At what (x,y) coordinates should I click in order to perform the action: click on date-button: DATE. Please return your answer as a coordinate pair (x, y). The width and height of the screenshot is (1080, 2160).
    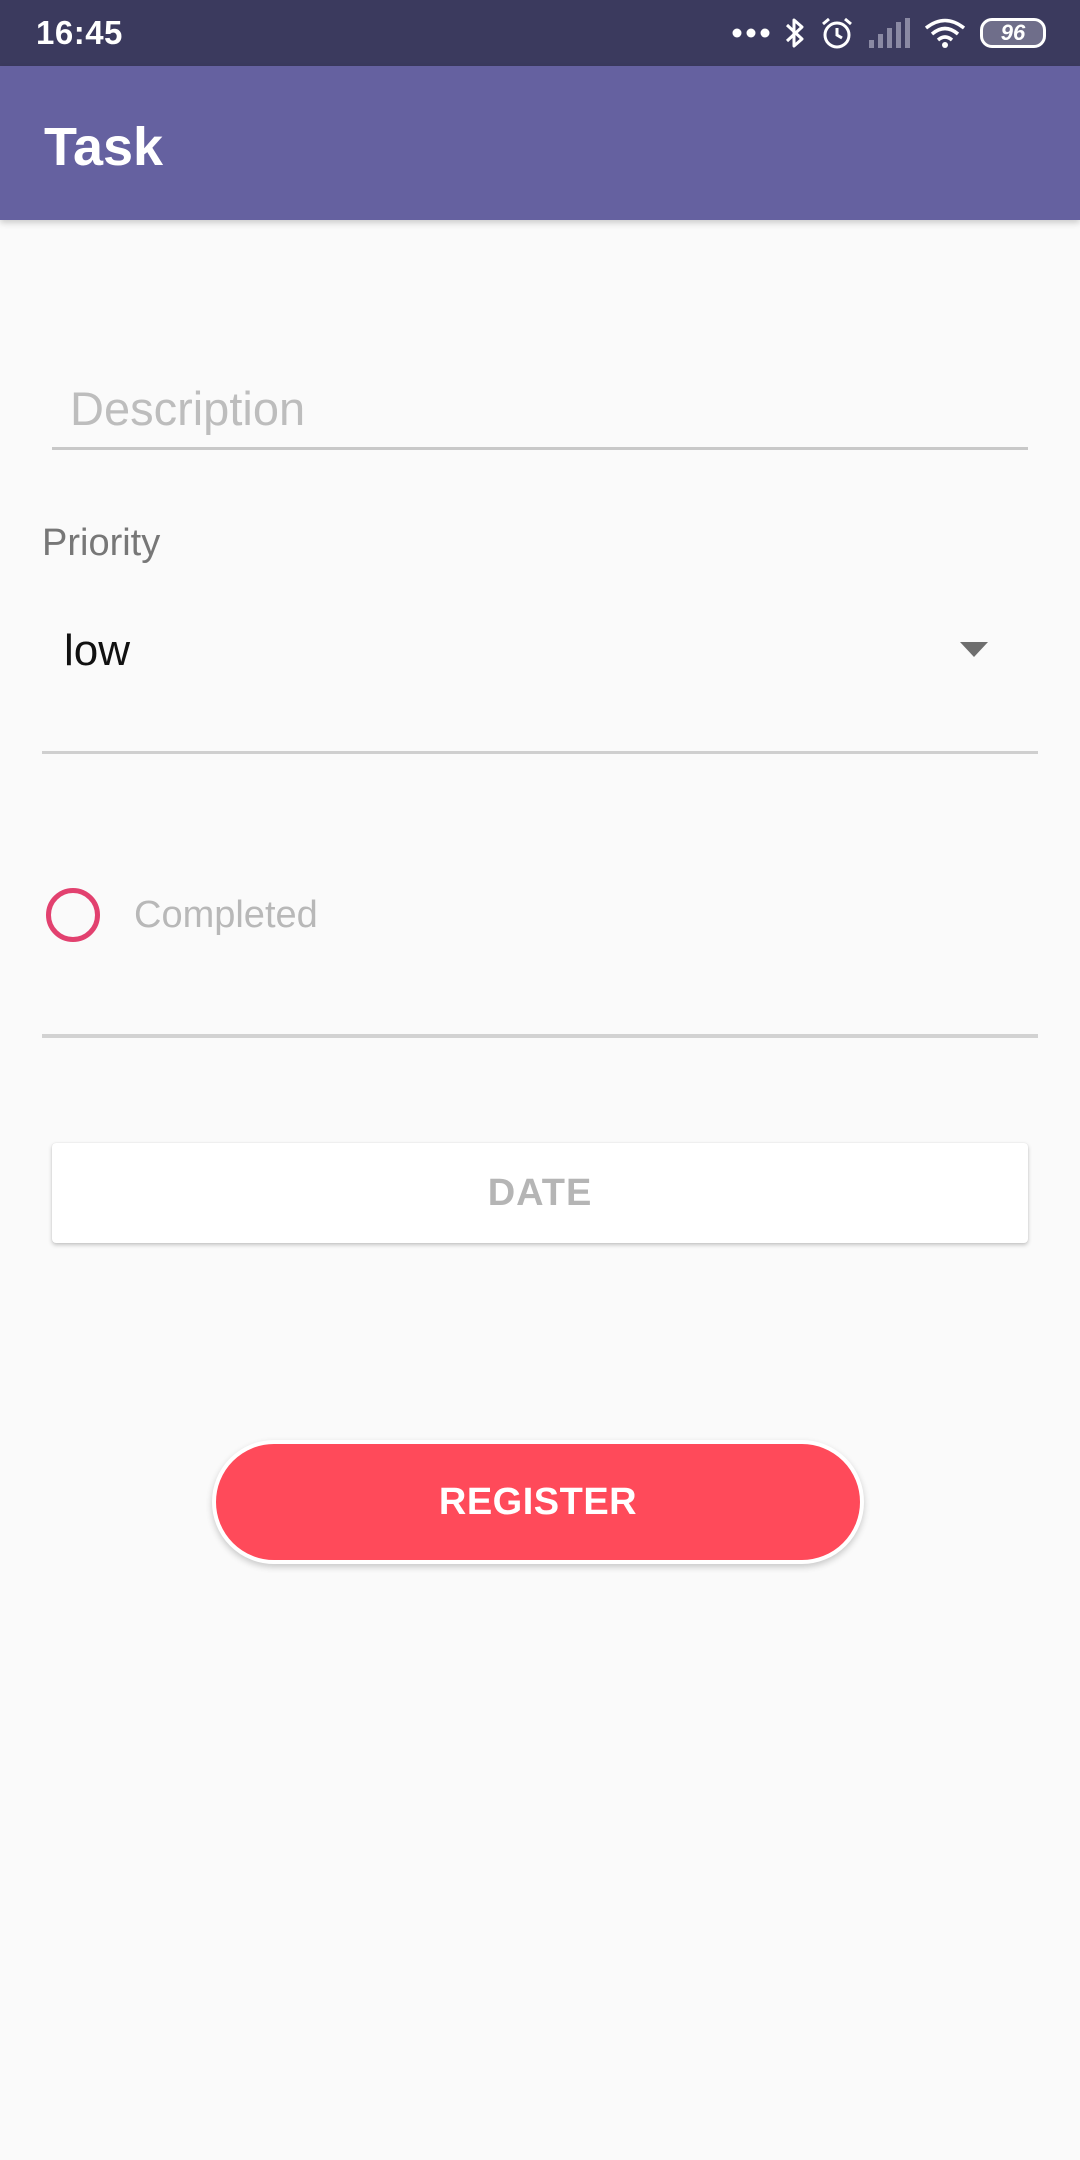
    Looking at the image, I should click on (540, 1193).